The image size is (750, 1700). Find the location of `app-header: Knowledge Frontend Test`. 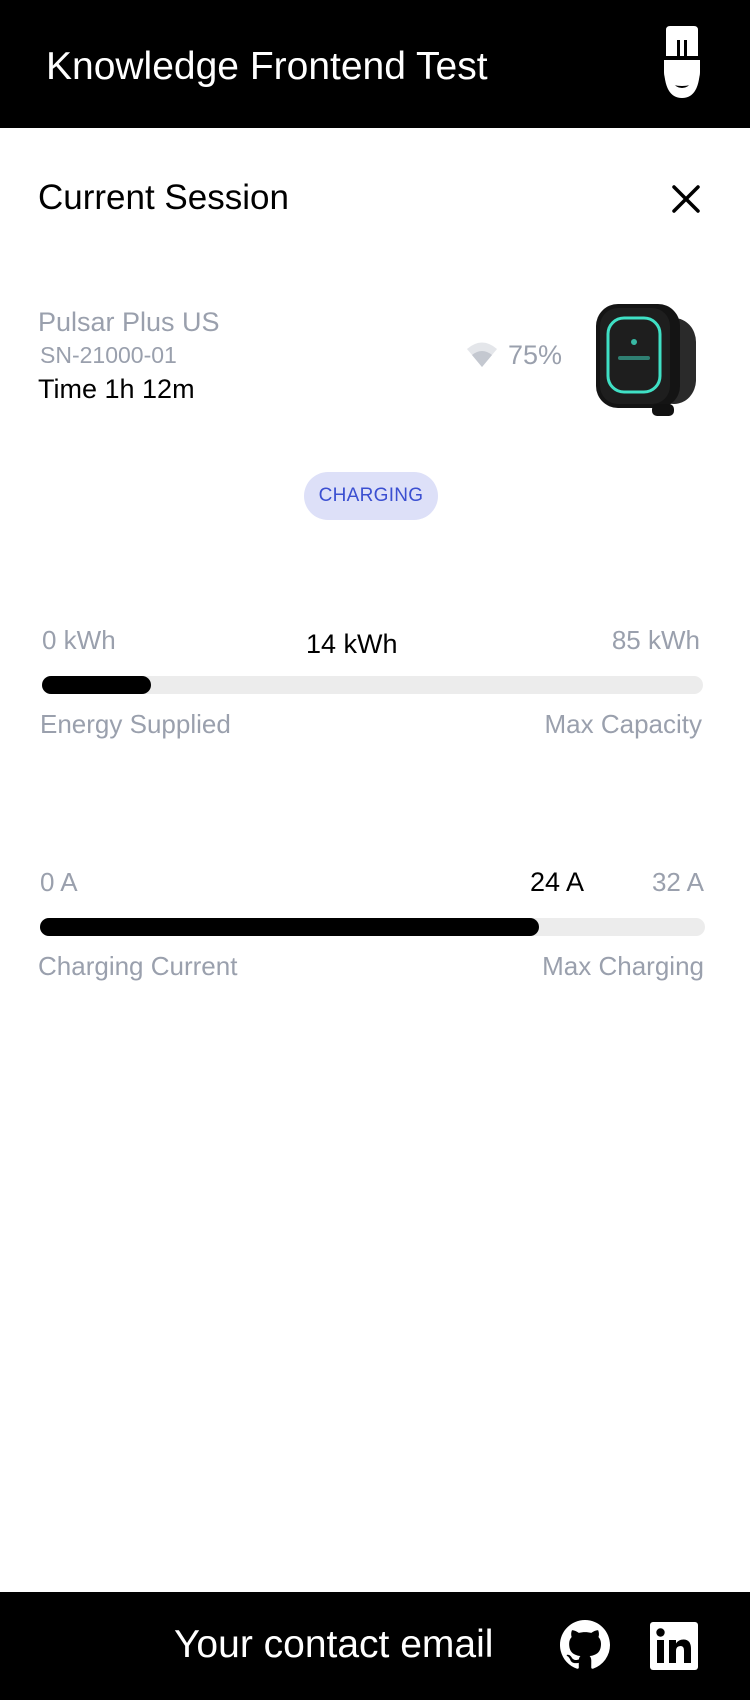

app-header: Knowledge Frontend Test is located at coordinates (375, 64).